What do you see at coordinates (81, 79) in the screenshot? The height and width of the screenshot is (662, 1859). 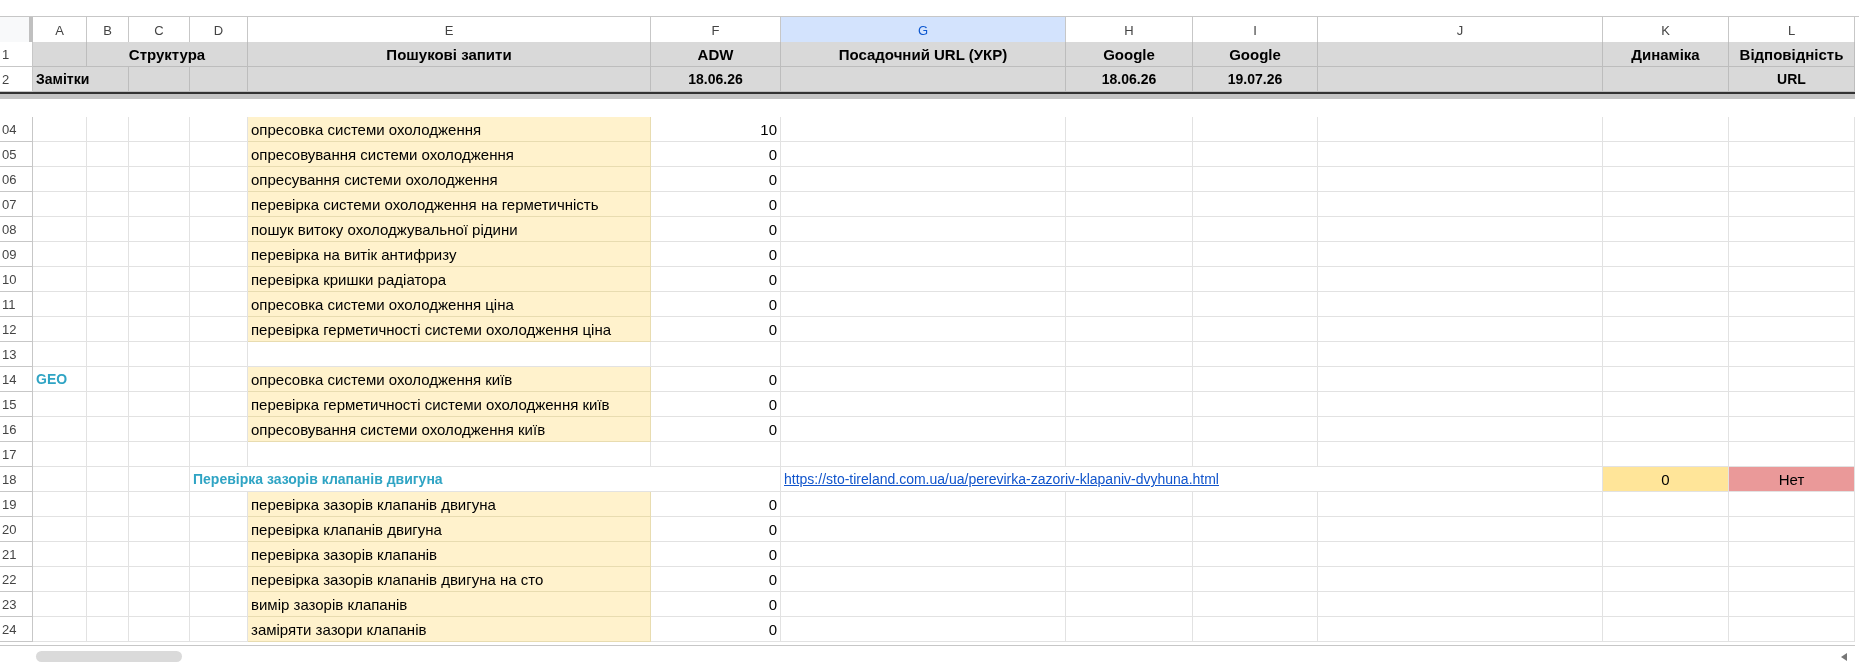 I see `header-cell: Замітки` at bounding box center [81, 79].